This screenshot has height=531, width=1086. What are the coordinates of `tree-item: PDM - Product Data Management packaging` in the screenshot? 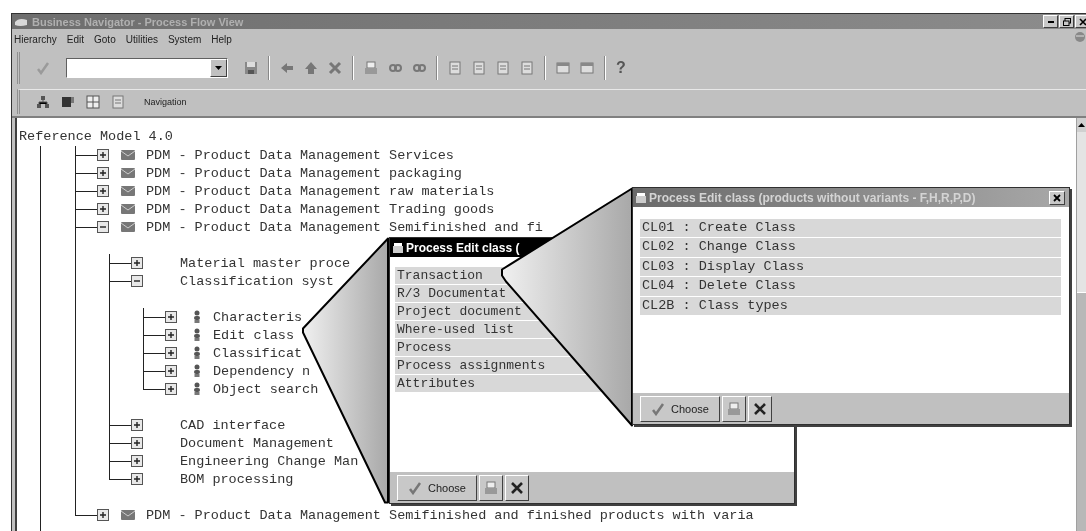 It's located at (304, 173).